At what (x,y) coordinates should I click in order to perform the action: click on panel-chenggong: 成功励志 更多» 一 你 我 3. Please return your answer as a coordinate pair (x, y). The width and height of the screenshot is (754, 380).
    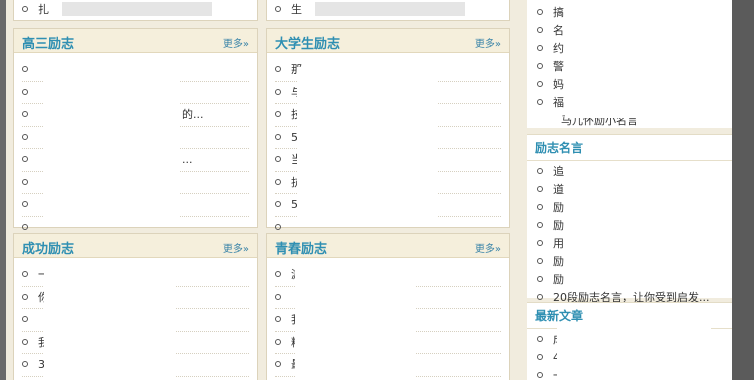
    Looking at the image, I should click on (135, 306).